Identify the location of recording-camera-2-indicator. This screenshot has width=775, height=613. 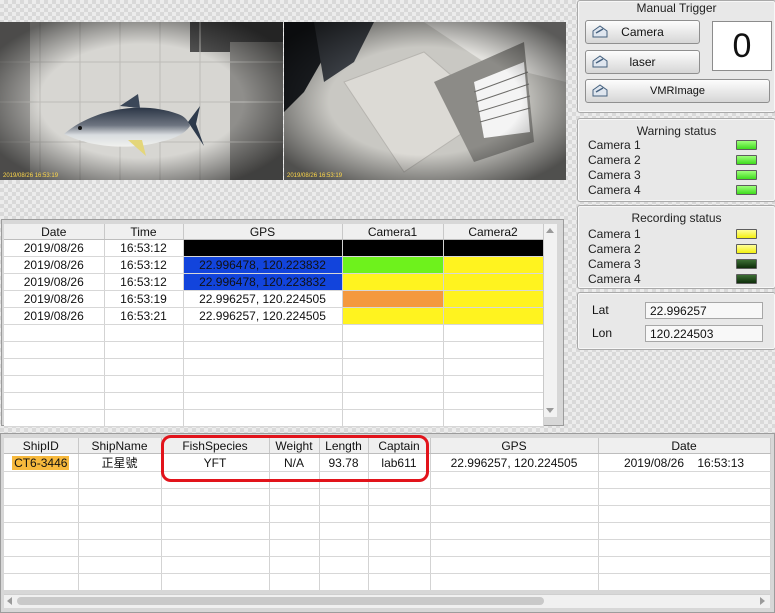
(746, 249).